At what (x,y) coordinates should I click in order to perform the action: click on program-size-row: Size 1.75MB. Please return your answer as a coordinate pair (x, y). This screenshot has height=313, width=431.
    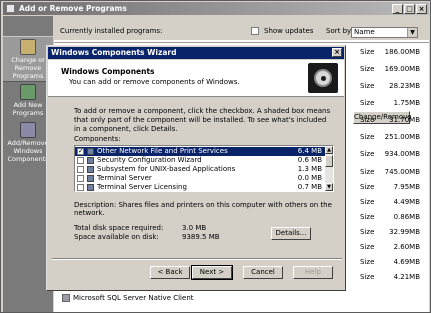
    Looking at the image, I should click on (390, 103).